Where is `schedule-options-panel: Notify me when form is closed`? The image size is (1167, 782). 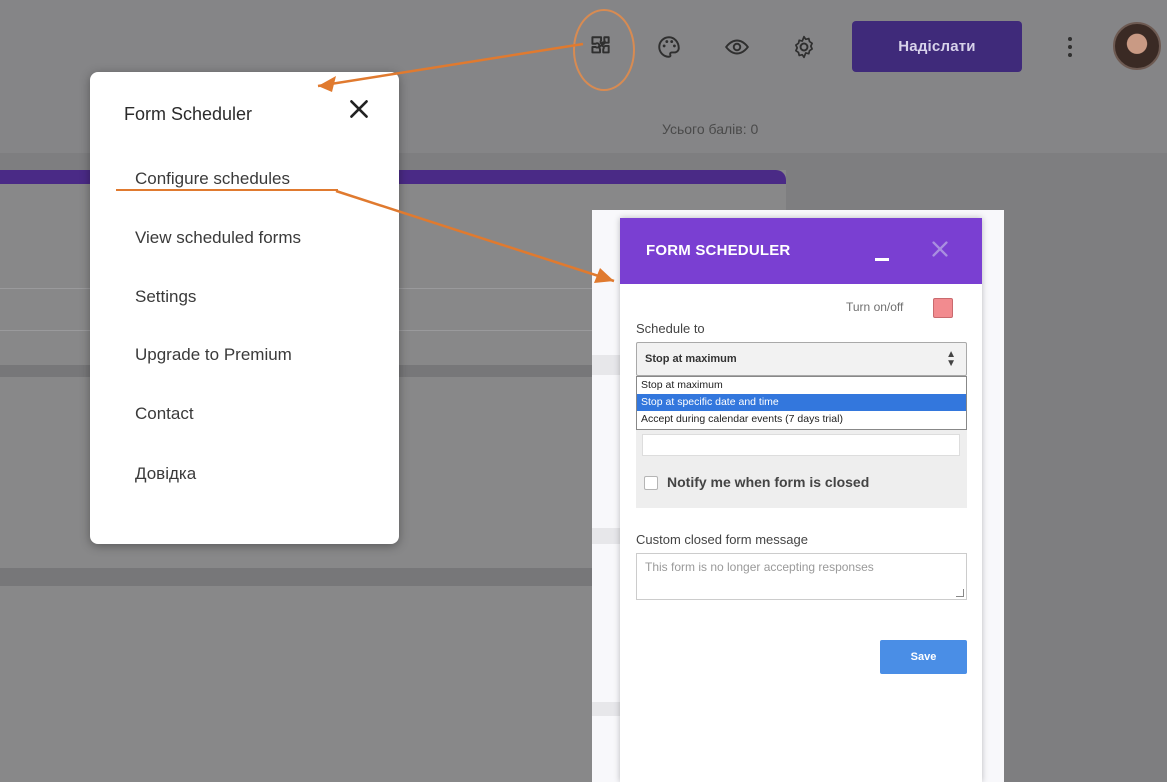 schedule-options-panel: Notify me when form is closed is located at coordinates (801, 469).